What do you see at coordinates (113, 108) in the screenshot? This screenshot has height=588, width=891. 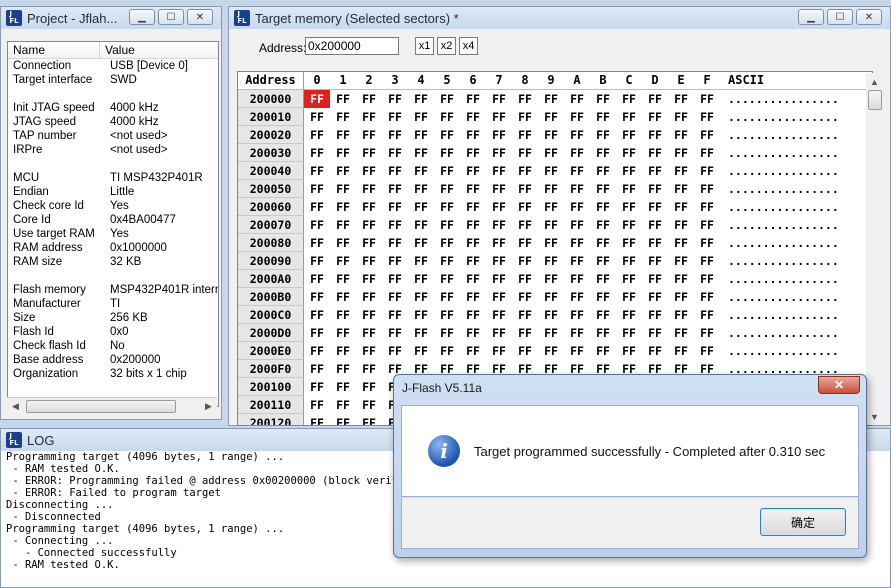 I see `property-row: Init JTAG speed 4000 kHz` at bounding box center [113, 108].